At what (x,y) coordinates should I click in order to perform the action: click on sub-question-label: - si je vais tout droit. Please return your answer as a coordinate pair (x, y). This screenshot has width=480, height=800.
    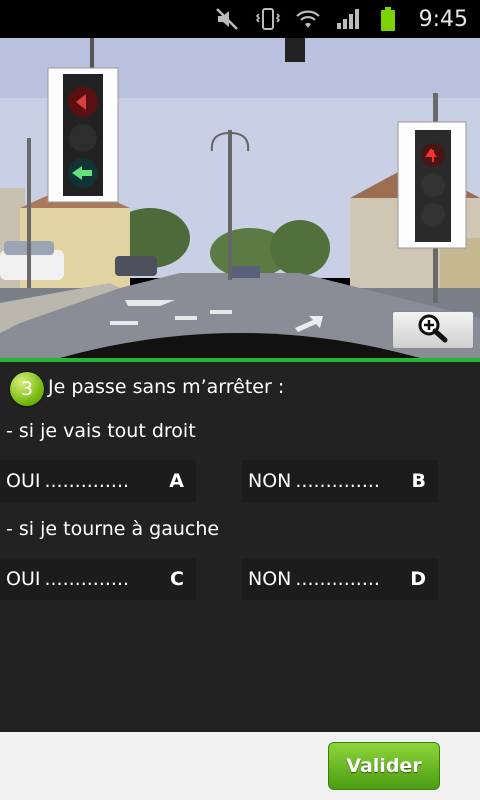
    Looking at the image, I should click on (101, 431).